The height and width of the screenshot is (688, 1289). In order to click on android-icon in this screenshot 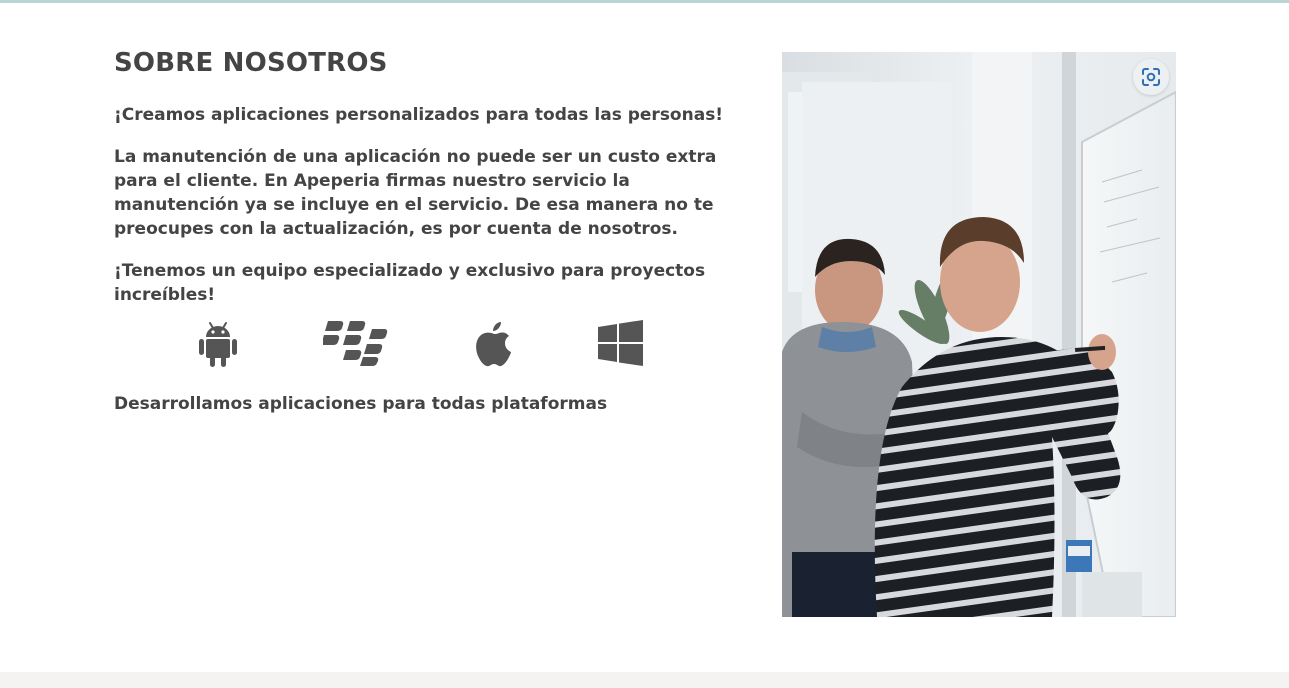, I will do `click(218, 346)`.